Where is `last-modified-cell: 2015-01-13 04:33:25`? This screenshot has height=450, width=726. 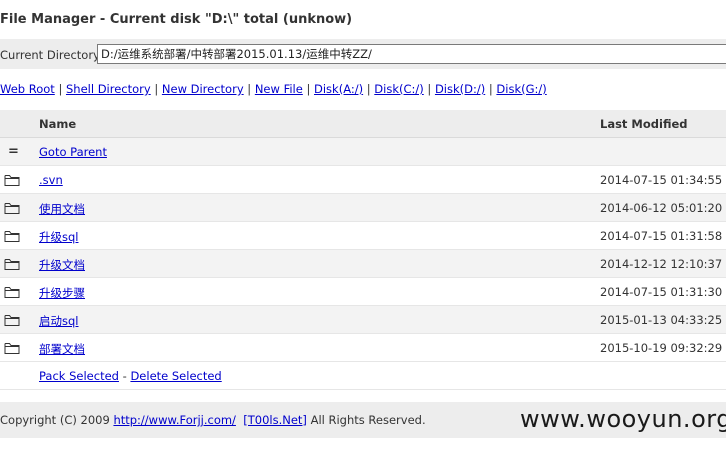 last-modified-cell: 2015-01-13 04:33:25 is located at coordinates (661, 320).